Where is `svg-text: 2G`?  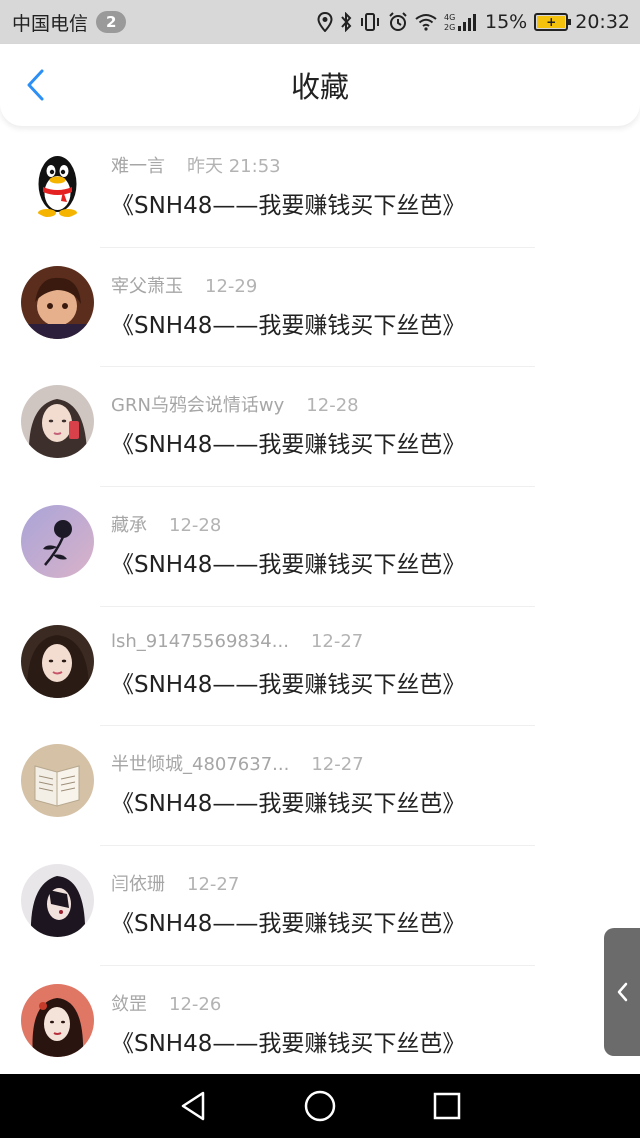
svg-text: 2G is located at coordinates (449, 27).